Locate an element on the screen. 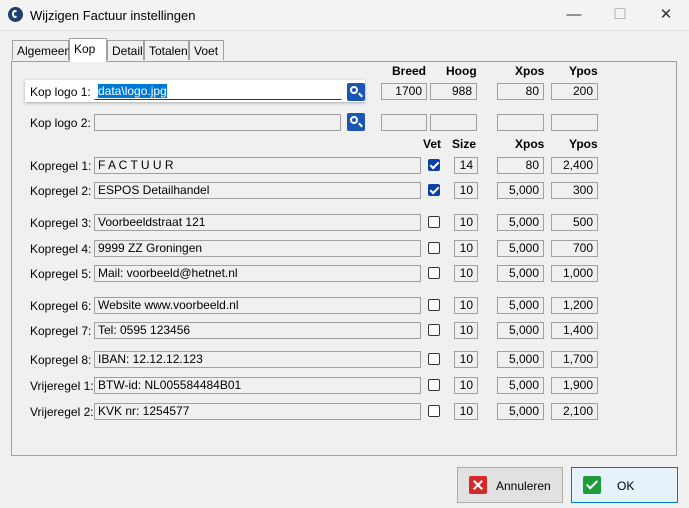 The height and width of the screenshot is (508, 689). line-4-xpos-input: 5,000 is located at coordinates (520, 248).